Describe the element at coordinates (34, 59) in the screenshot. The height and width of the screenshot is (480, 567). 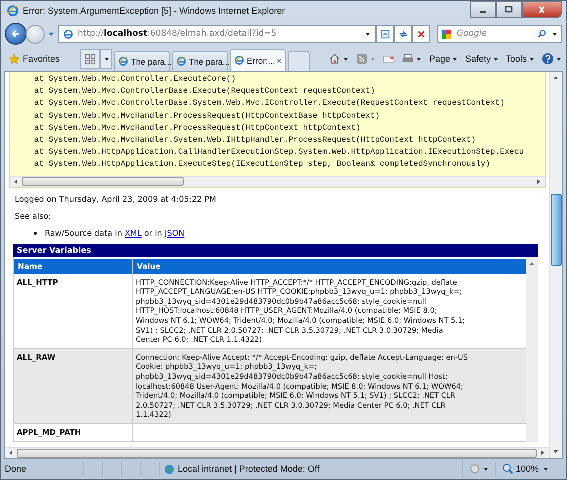
I see `favorites-button: Favorites` at that location.